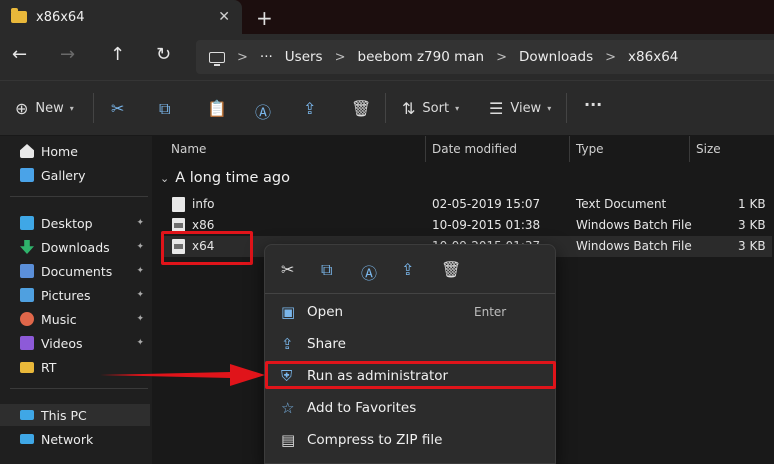 This screenshot has width=774, height=464. I want to click on paste-icon: 📋, so click(217, 108).